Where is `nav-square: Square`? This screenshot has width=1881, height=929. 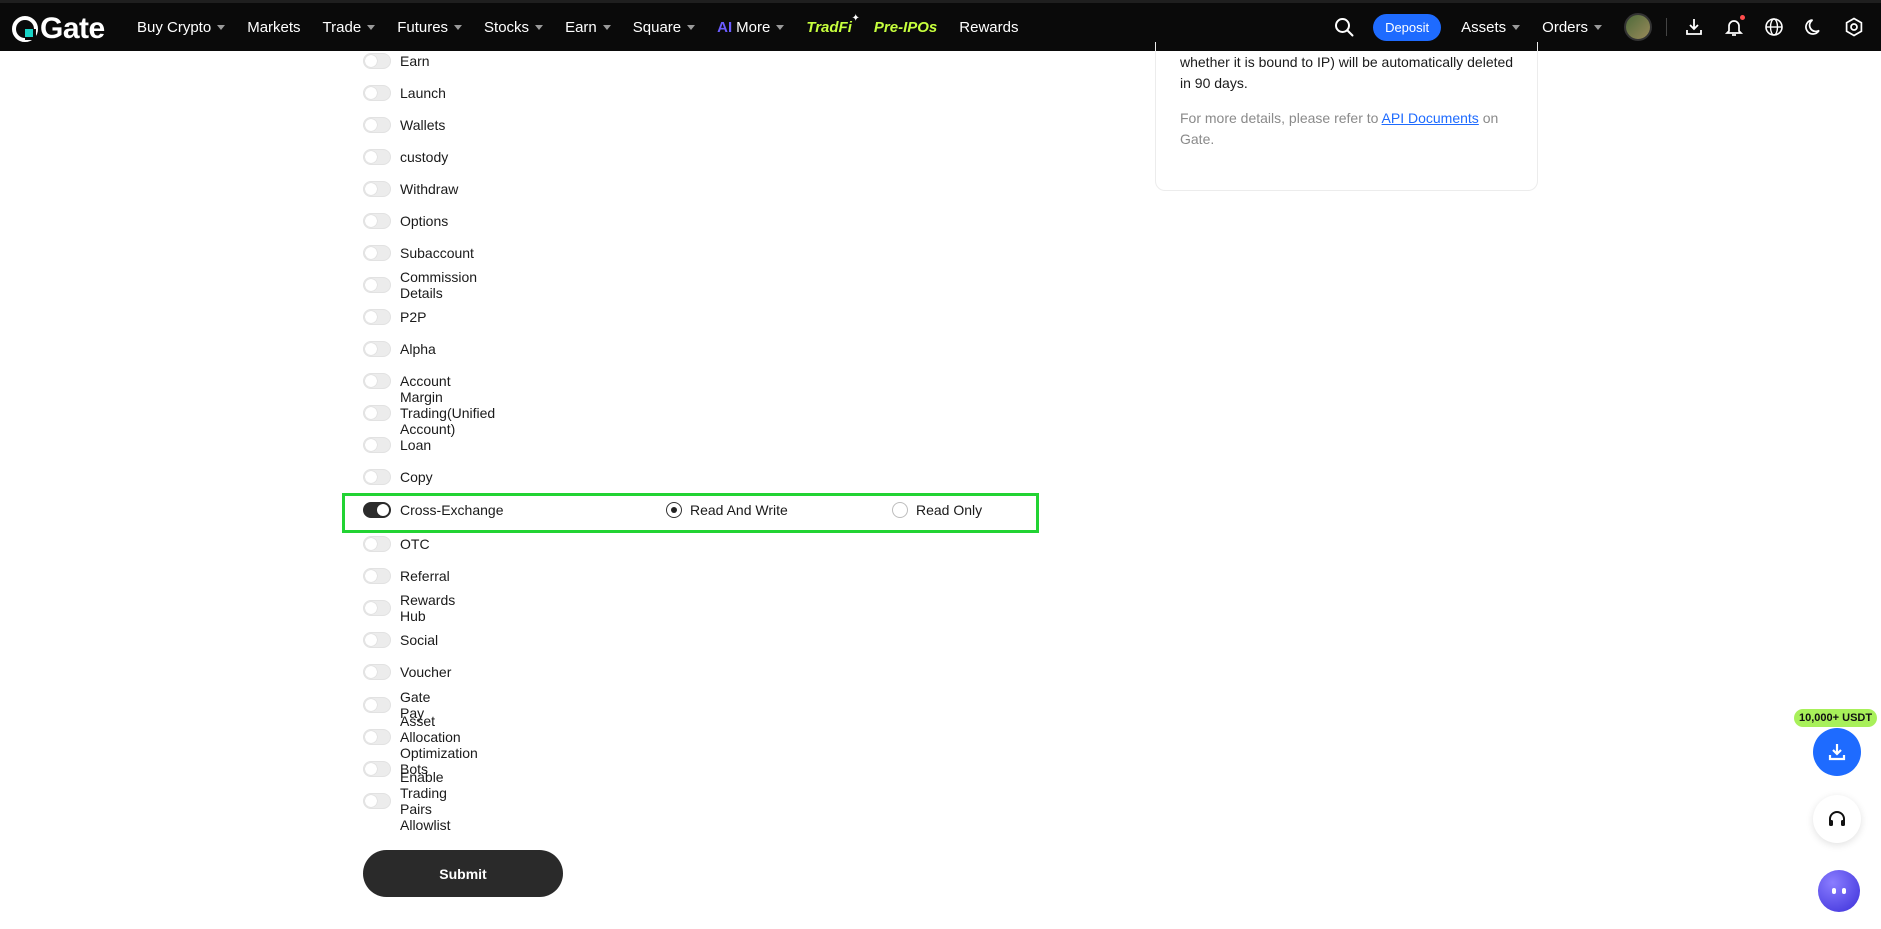
nav-square: Square is located at coordinates (664, 27).